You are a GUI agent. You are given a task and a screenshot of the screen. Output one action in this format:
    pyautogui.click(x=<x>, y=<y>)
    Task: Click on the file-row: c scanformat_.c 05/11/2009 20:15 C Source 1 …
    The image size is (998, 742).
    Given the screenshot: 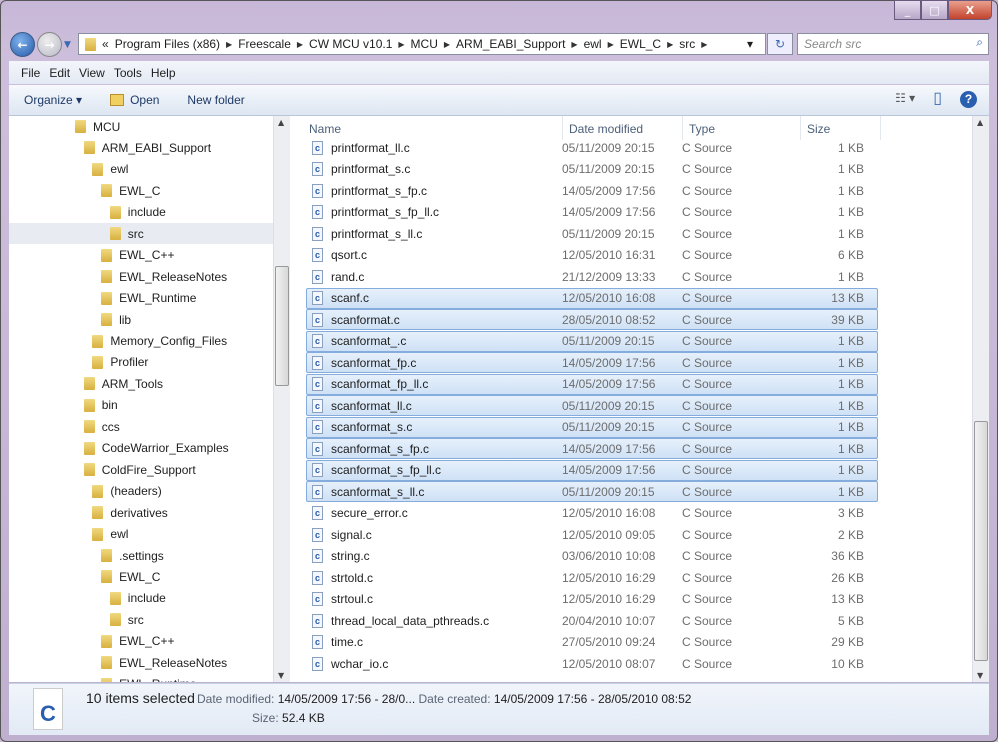 What is the action you would take?
    pyautogui.click(x=592, y=341)
    